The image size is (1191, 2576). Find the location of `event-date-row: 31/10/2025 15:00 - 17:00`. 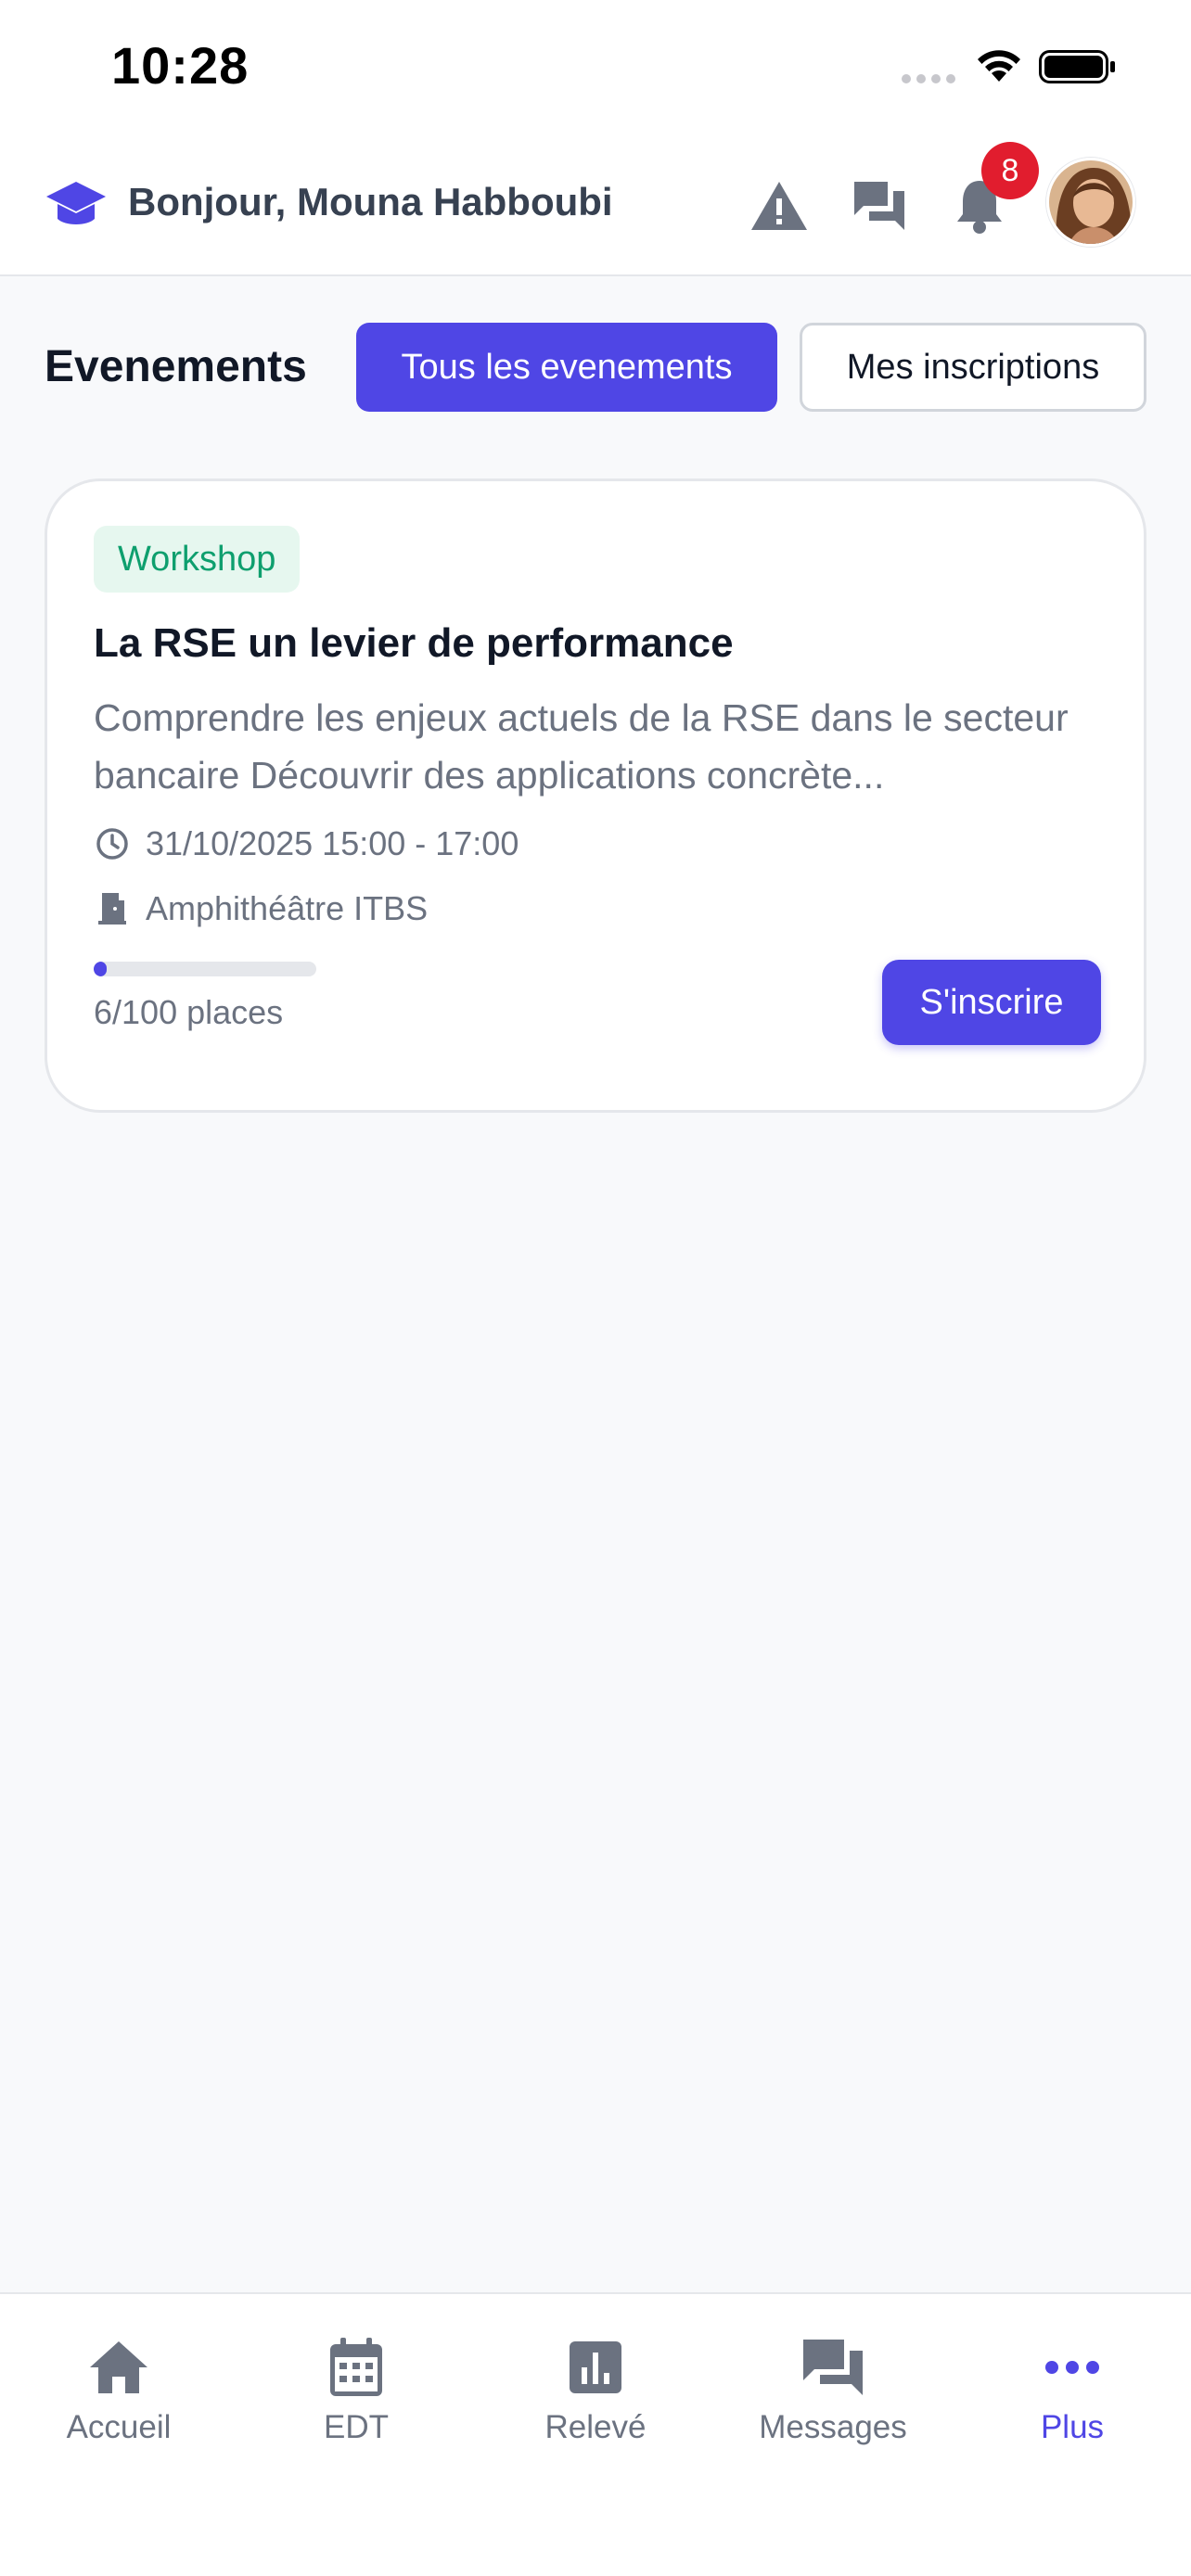

event-date-row: 31/10/2025 15:00 - 17:00 is located at coordinates (306, 843).